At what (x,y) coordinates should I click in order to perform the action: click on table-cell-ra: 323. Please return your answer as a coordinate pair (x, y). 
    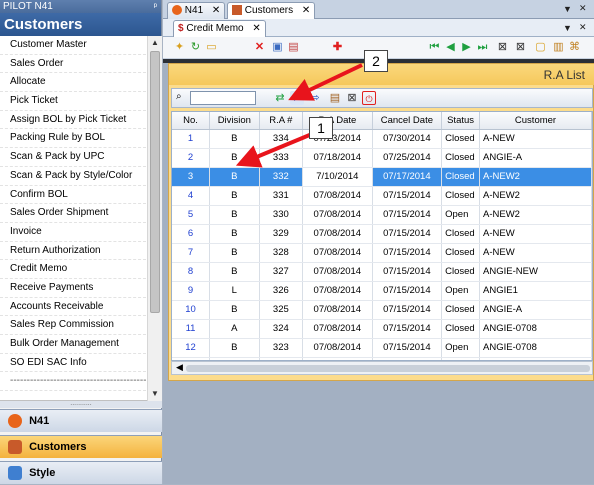
    Looking at the image, I should click on (281, 348).